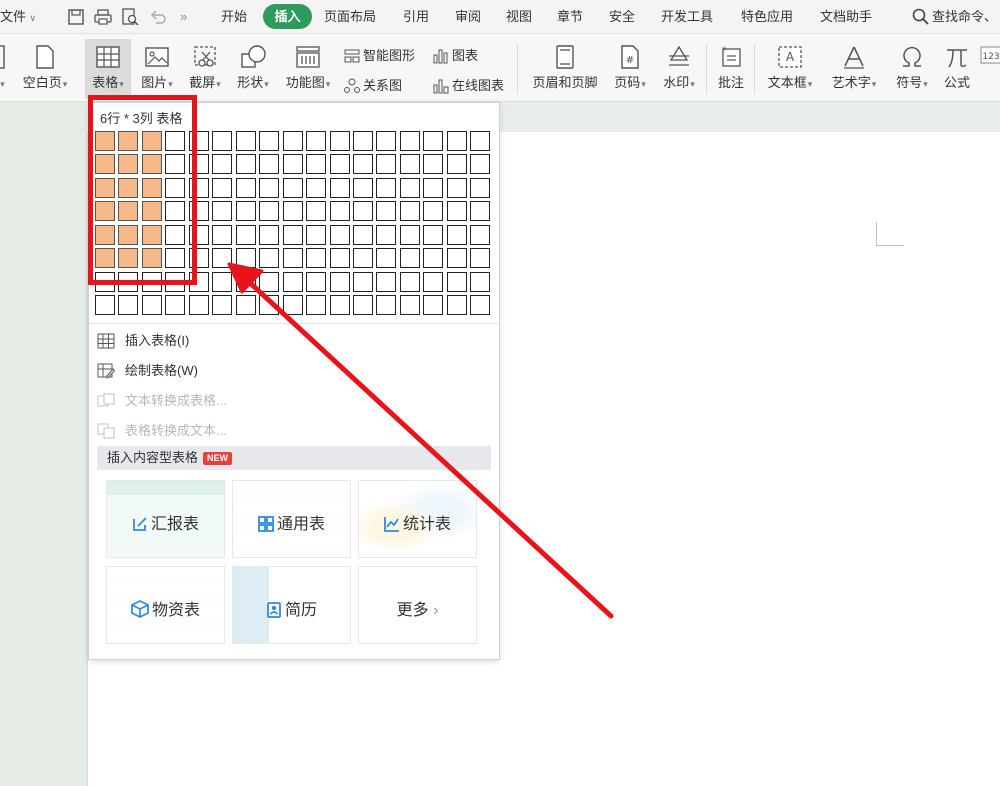 This screenshot has height=786, width=1000. What do you see at coordinates (165, 605) in the screenshot?
I see `template-materials-table: 物资表` at bounding box center [165, 605].